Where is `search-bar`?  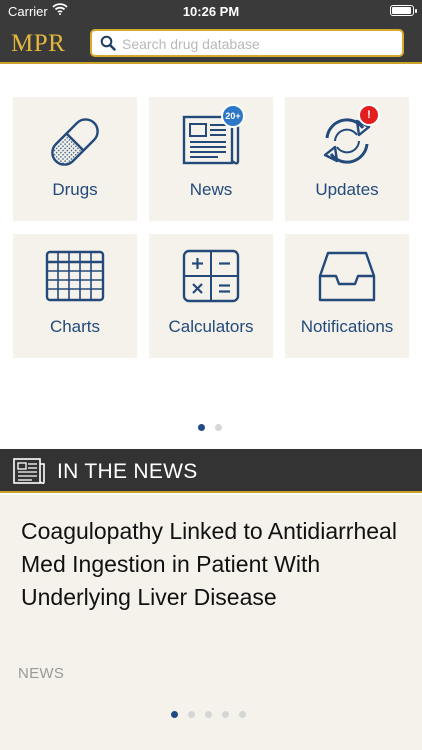 search-bar is located at coordinates (247, 43).